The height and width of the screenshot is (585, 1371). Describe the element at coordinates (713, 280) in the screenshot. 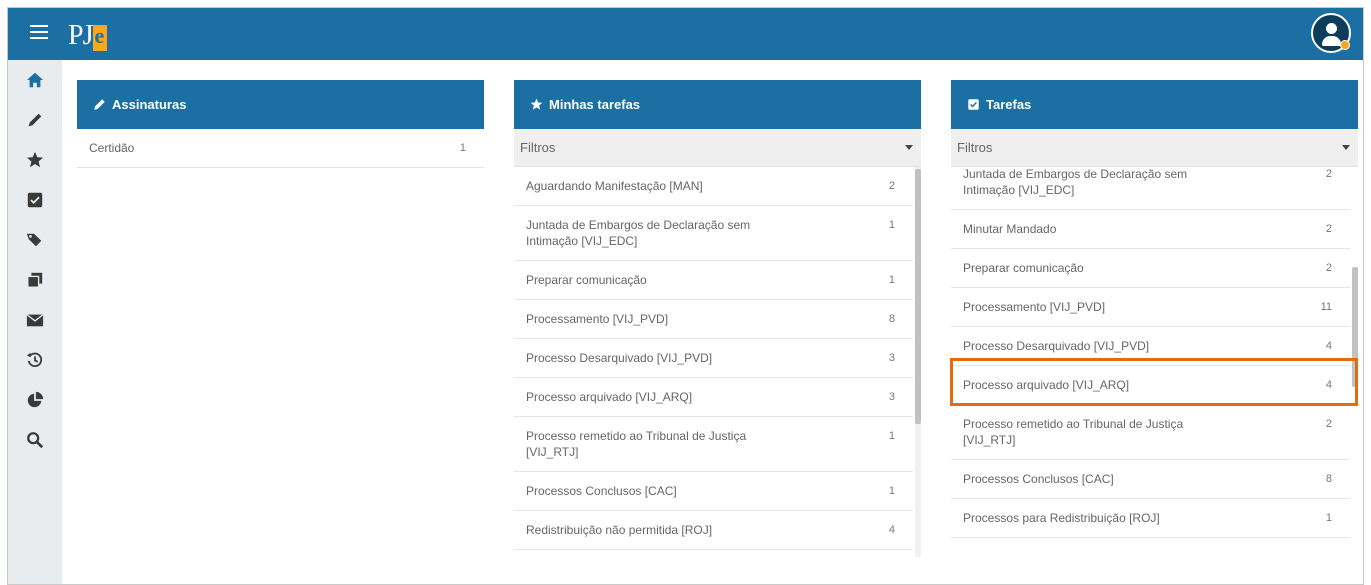

I see `list-item: Preparar comunicação 1` at that location.